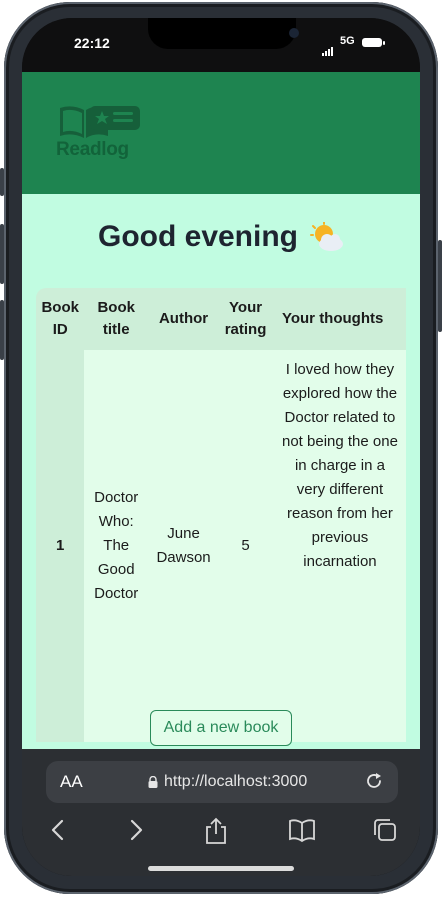  What do you see at coordinates (385, 830) in the screenshot?
I see `tabs-icon` at bounding box center [385, 830].